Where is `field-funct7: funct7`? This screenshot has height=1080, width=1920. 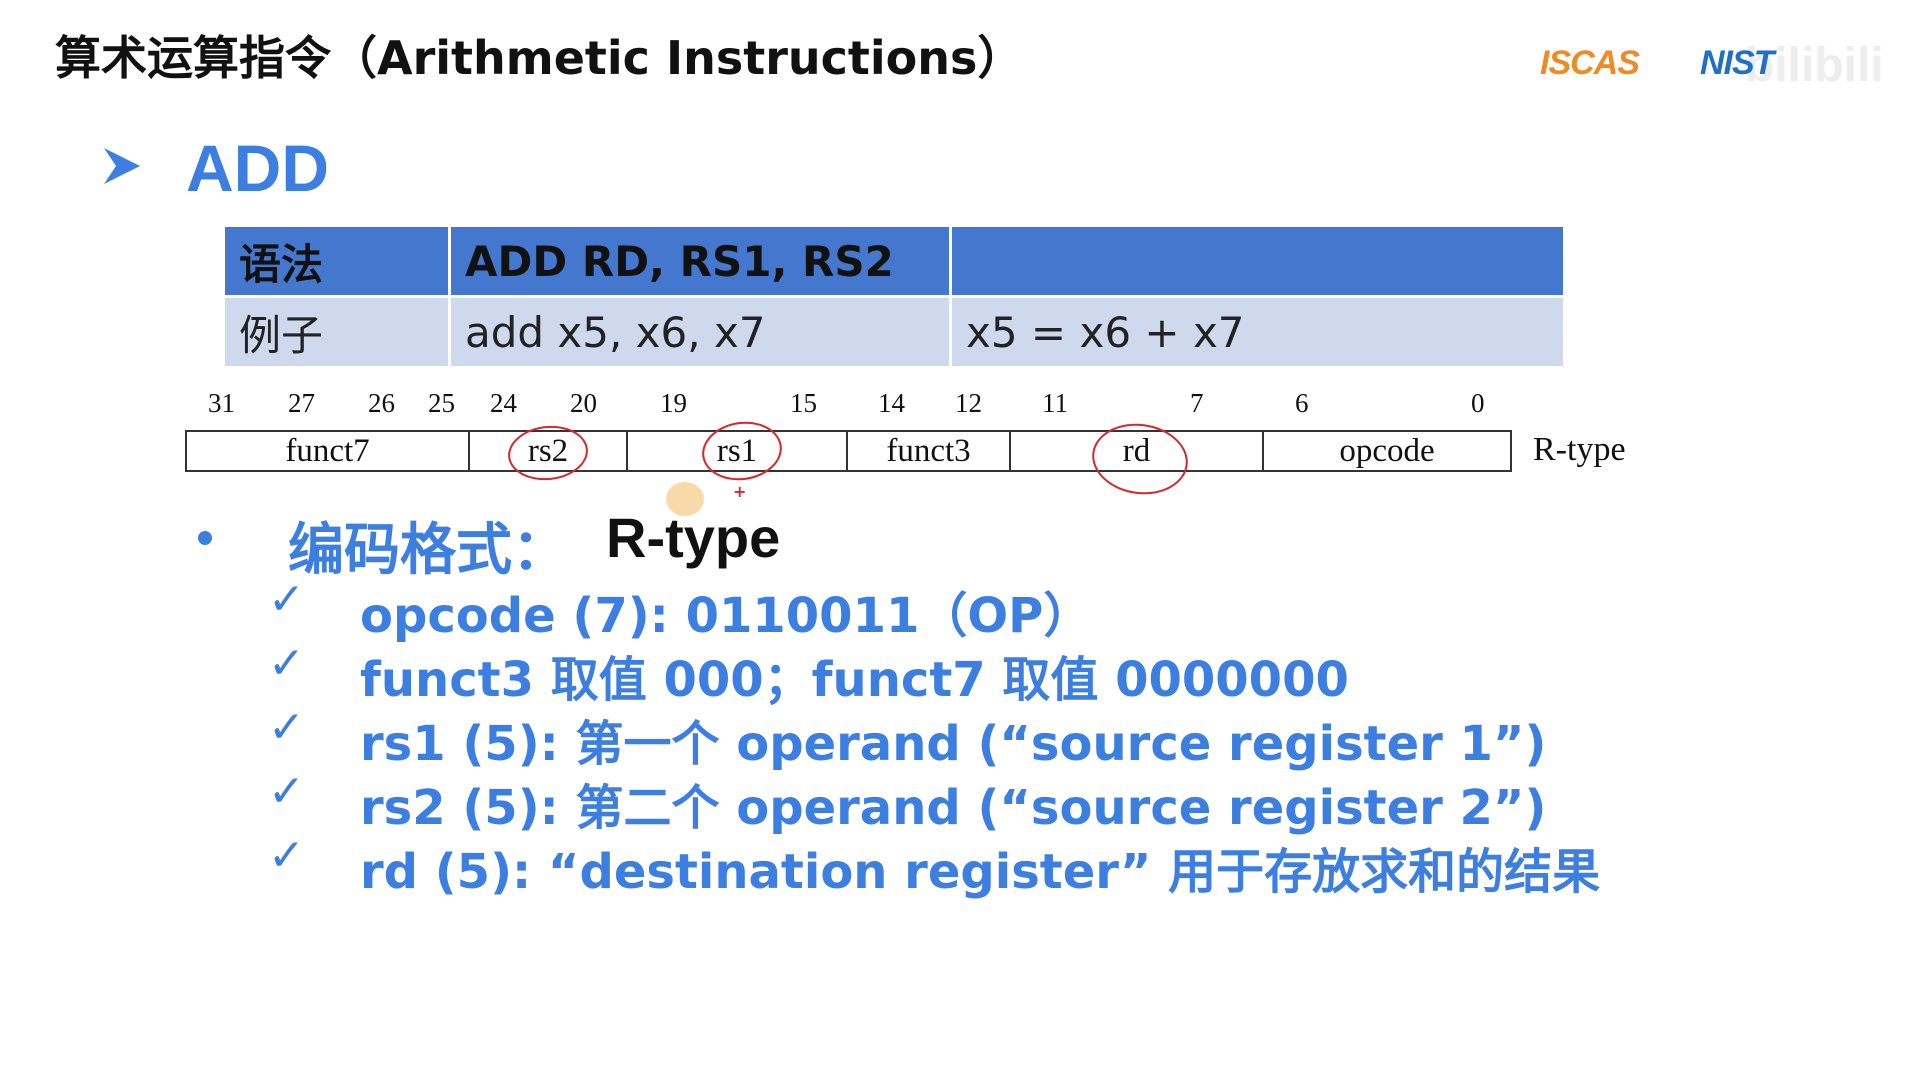
field-funct7: funct7 is located at coordinates (328, 451).